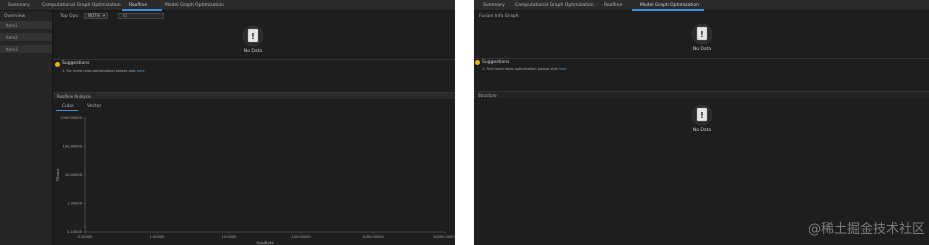 The width and height of the screenshot is (929, 245). I want to click on structure-section-header: Structure, so click(701, 94).